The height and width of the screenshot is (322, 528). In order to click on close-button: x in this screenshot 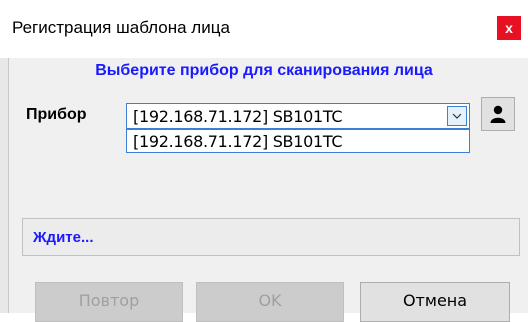, I will do `click(509, 28)`.